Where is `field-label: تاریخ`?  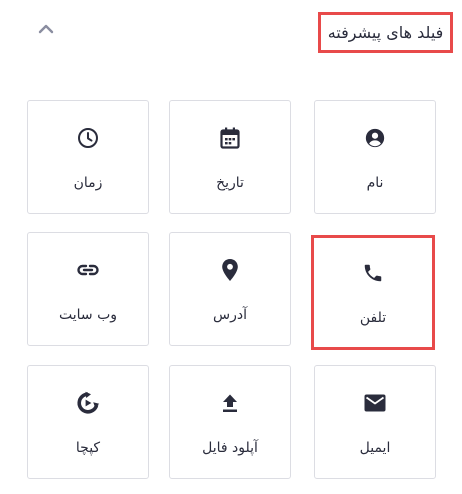
field-label: تاریخ is located at coordinates (230, 183).